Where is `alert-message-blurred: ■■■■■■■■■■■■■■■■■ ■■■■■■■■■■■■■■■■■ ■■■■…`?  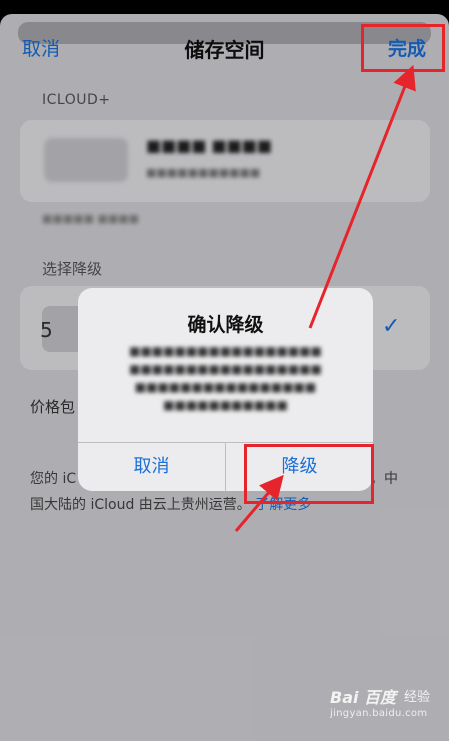 alert-message-blurred: ■■■■■■■■■■■■■■■■■ ■■■■■■■■■■■■■■■■■ ■■■■… is located at coordinates (225, 378).